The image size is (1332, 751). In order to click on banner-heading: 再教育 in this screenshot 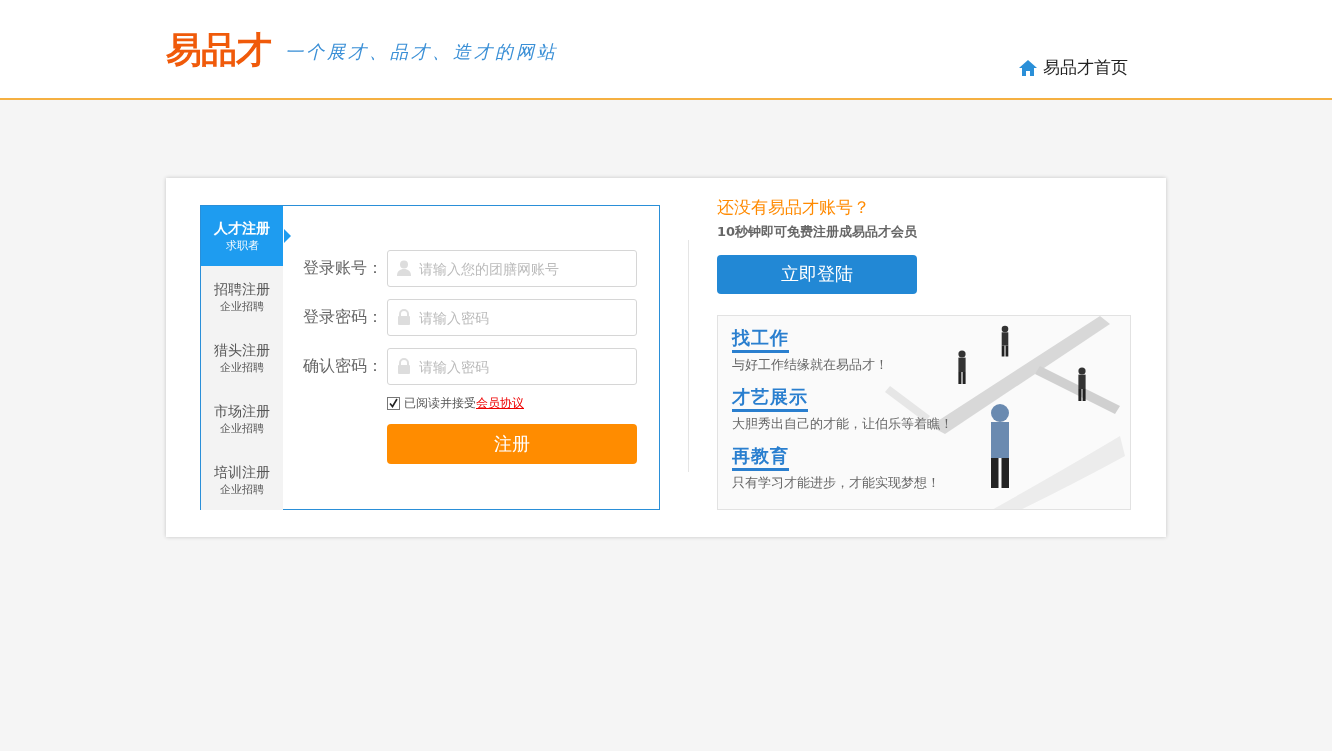, I will do `click(760, 457)`.